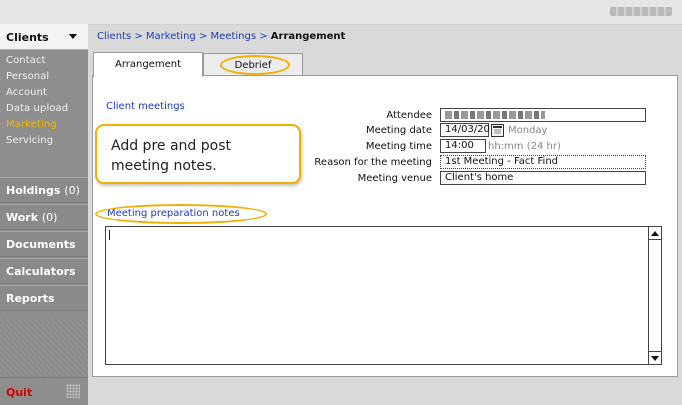 The height and width of the screenshot is (405, 682). What do you see at coordinates (44, 61) in the screenshot?
I see `sidebar-item-contact: Contact` at bounding box center [44, 61].